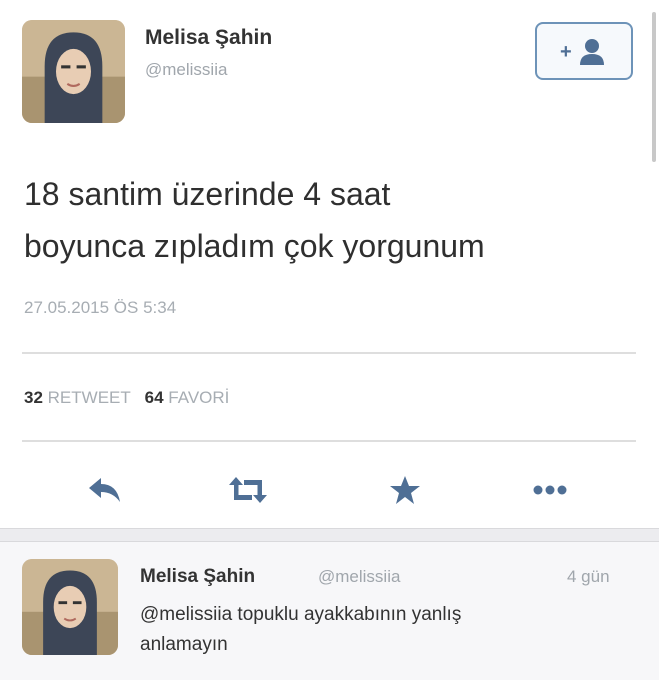 This screenshot has width=659, height=680. Describe the element at coordinates (329, 535) in the screenshot. I see `section-separator` at that location.